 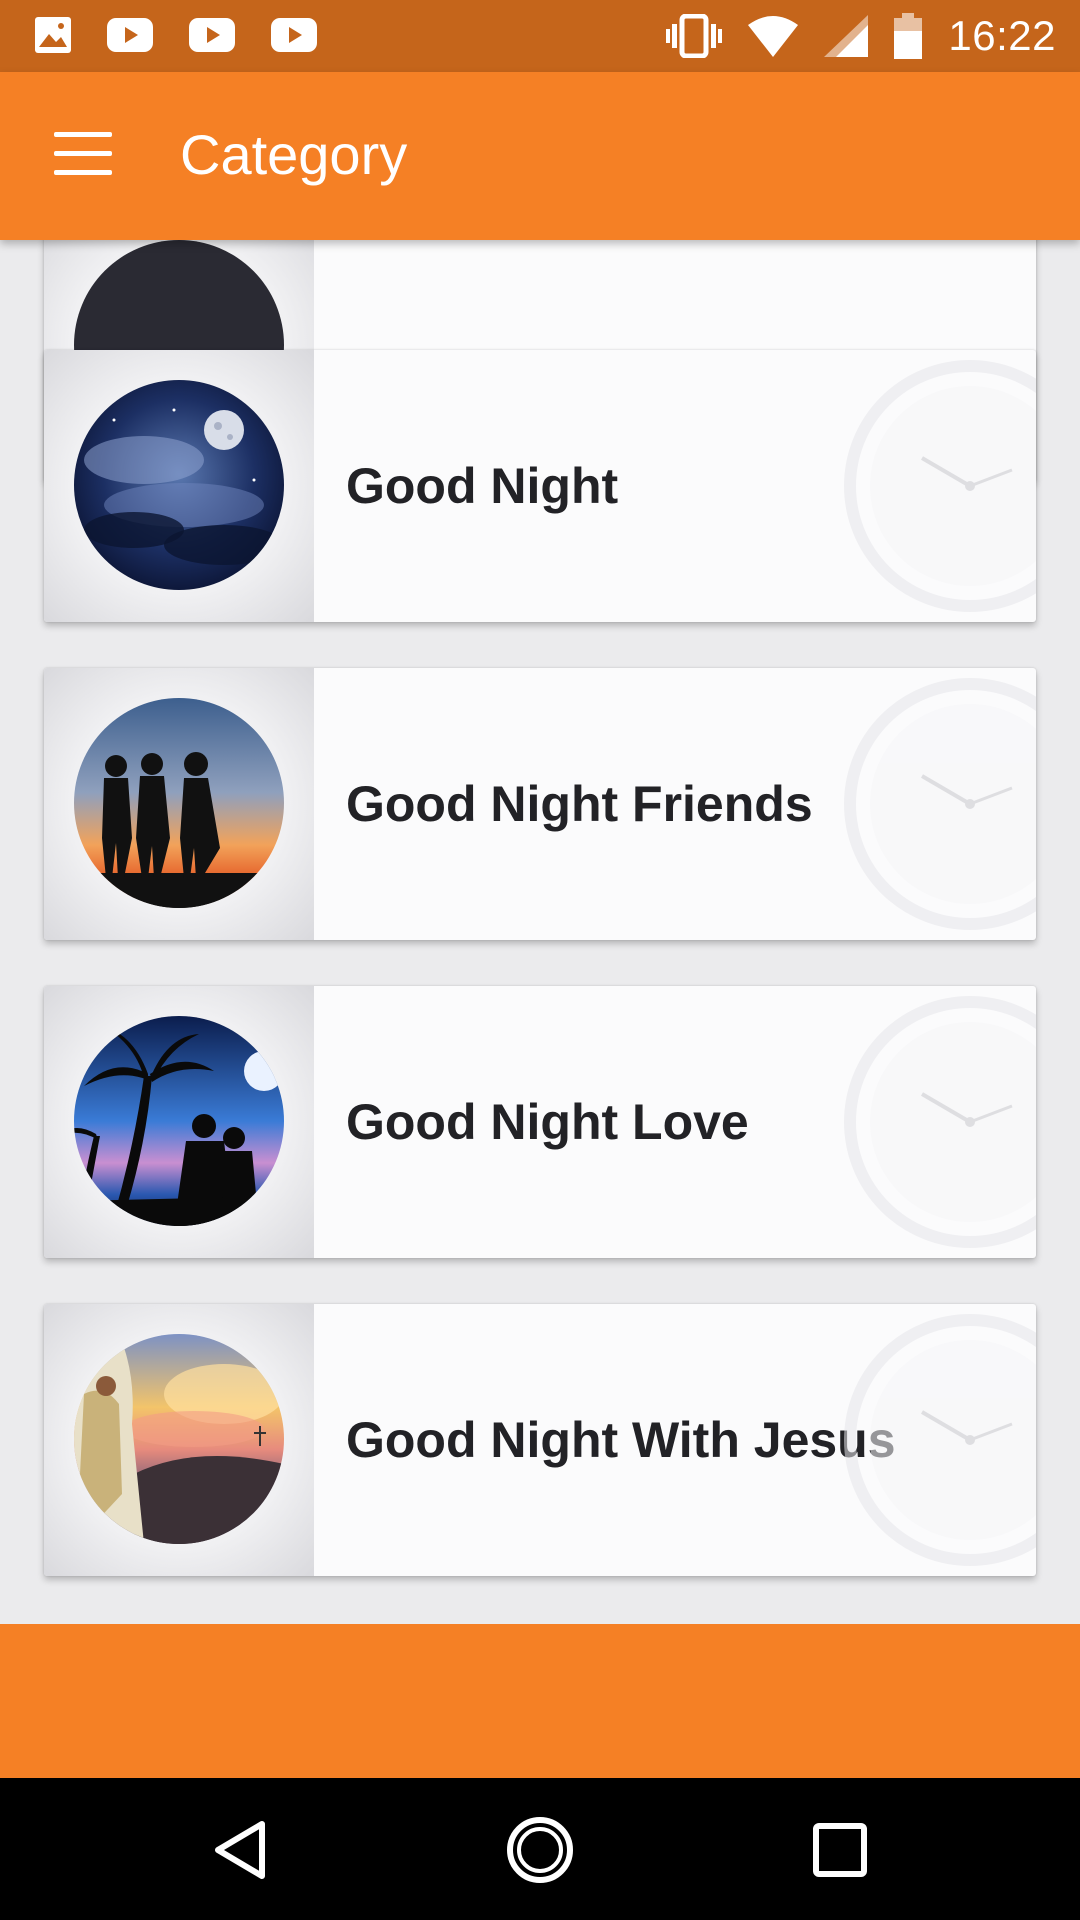 I want to click on category-good-night-love: Good Night Love, so click(x=540, y=1122).